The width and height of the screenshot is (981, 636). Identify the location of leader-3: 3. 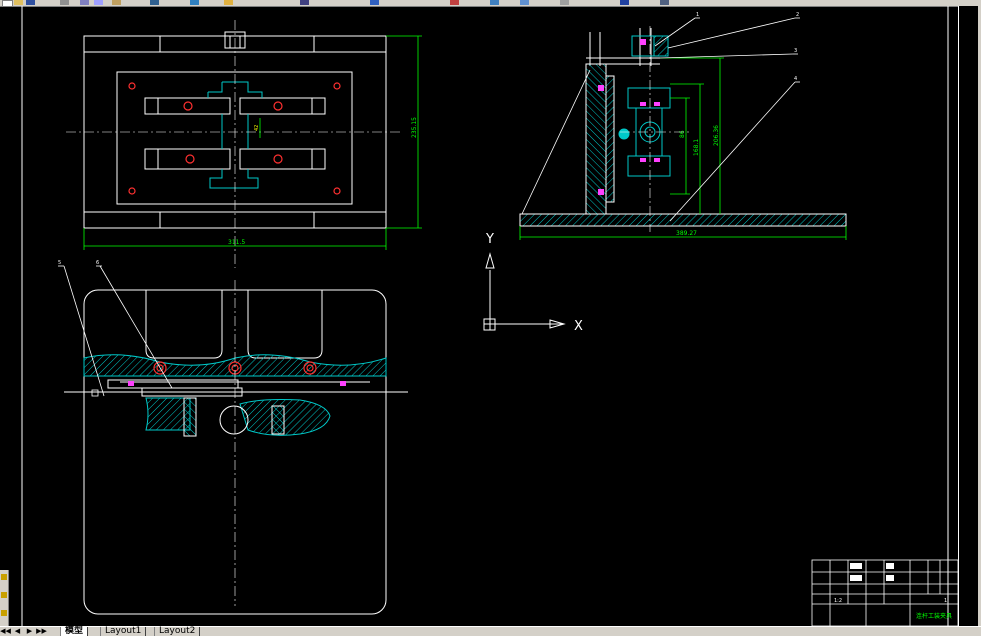
(795, 51).